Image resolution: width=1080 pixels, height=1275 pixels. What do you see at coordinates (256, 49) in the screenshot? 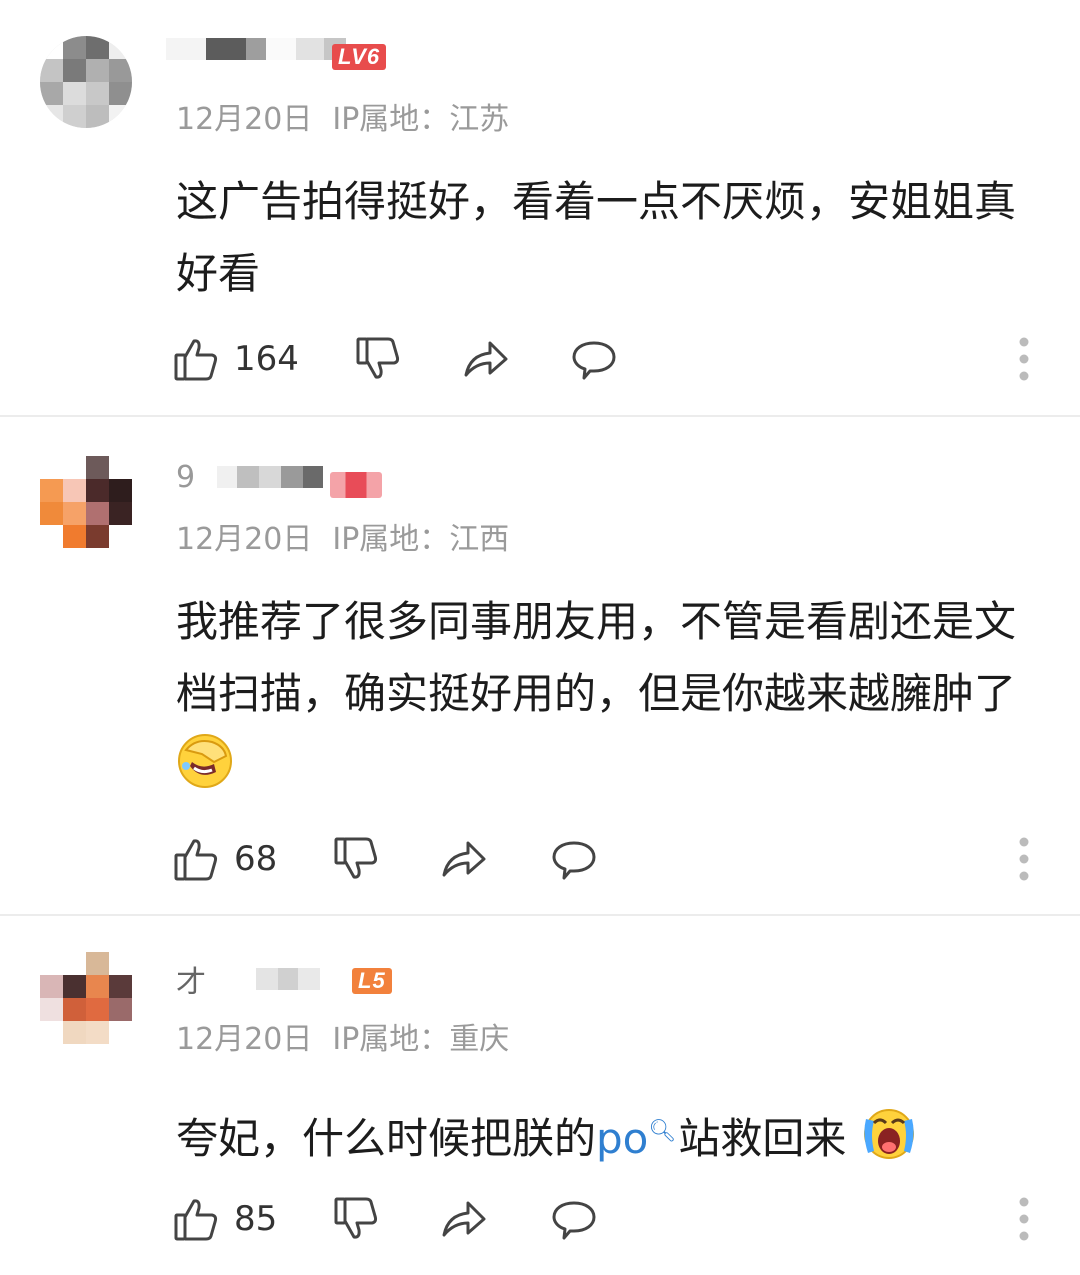
I see `username-blurred` at bounding box center [256, 49].